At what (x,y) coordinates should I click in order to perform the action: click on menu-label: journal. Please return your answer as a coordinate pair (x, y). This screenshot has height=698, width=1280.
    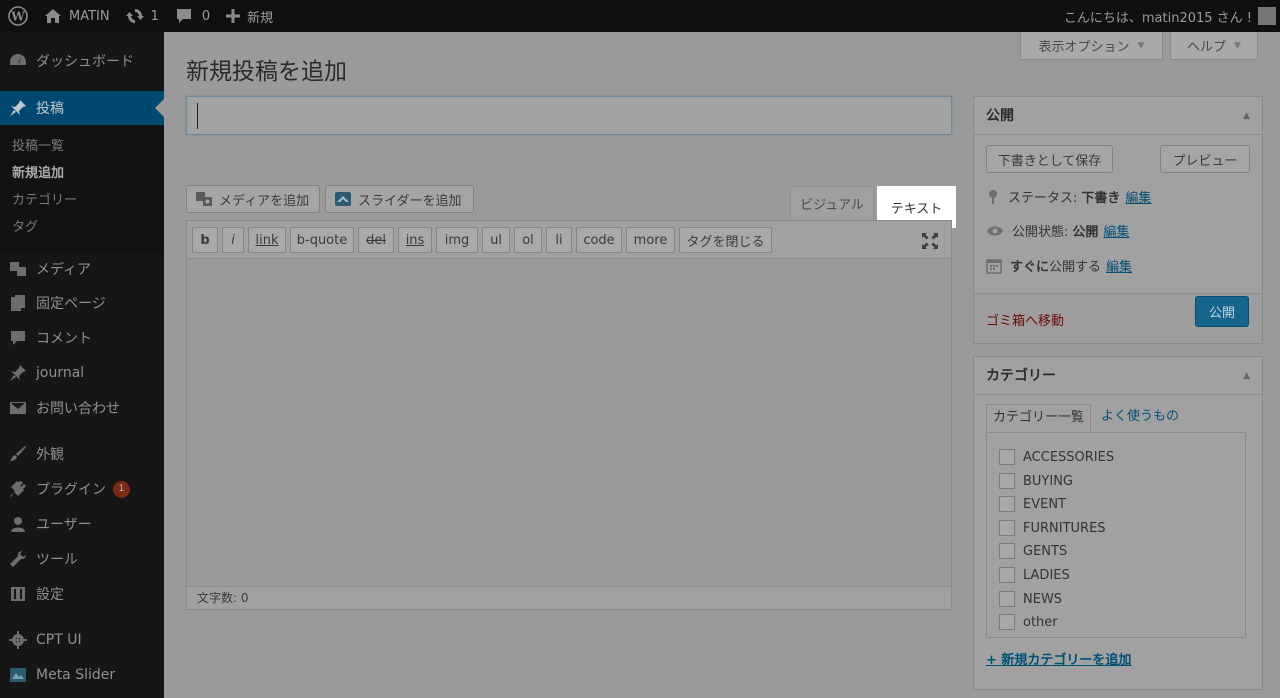
    Looking at the image, I should click on (60, 373).